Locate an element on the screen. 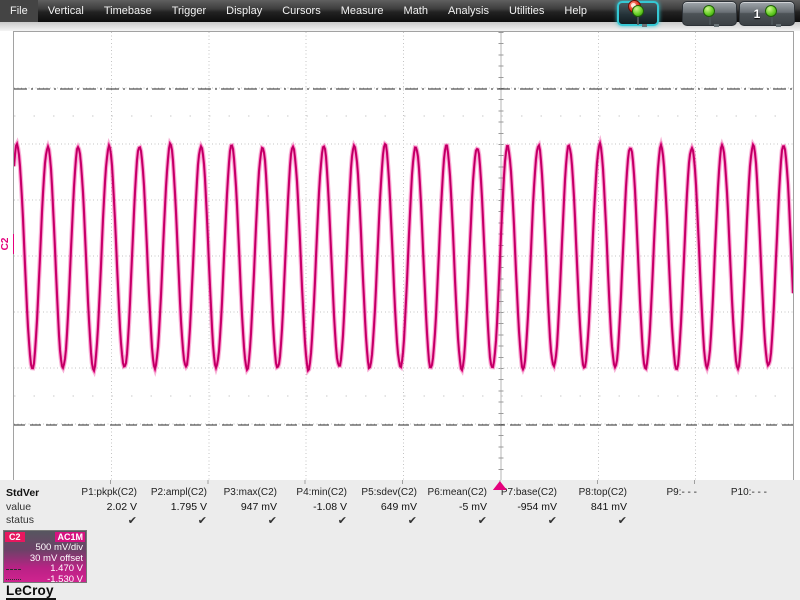  measure-value: 1.795 V is located at coordinates (188, 506).